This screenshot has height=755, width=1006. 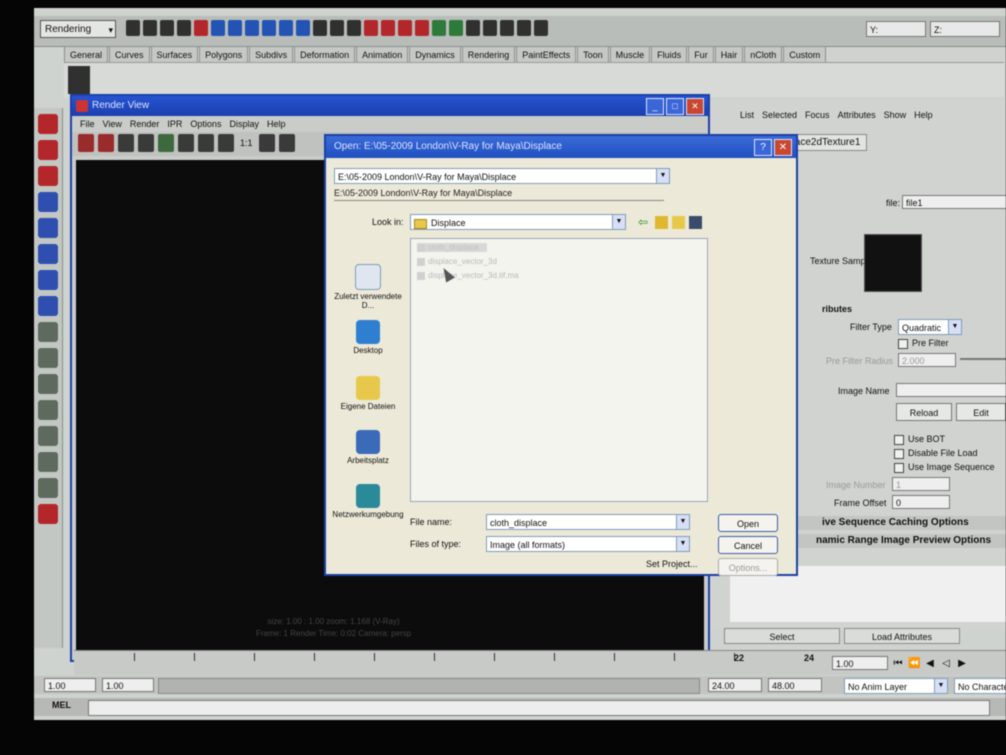 I want to click on shelf-tab: Fur, so click(x=701, y=54).